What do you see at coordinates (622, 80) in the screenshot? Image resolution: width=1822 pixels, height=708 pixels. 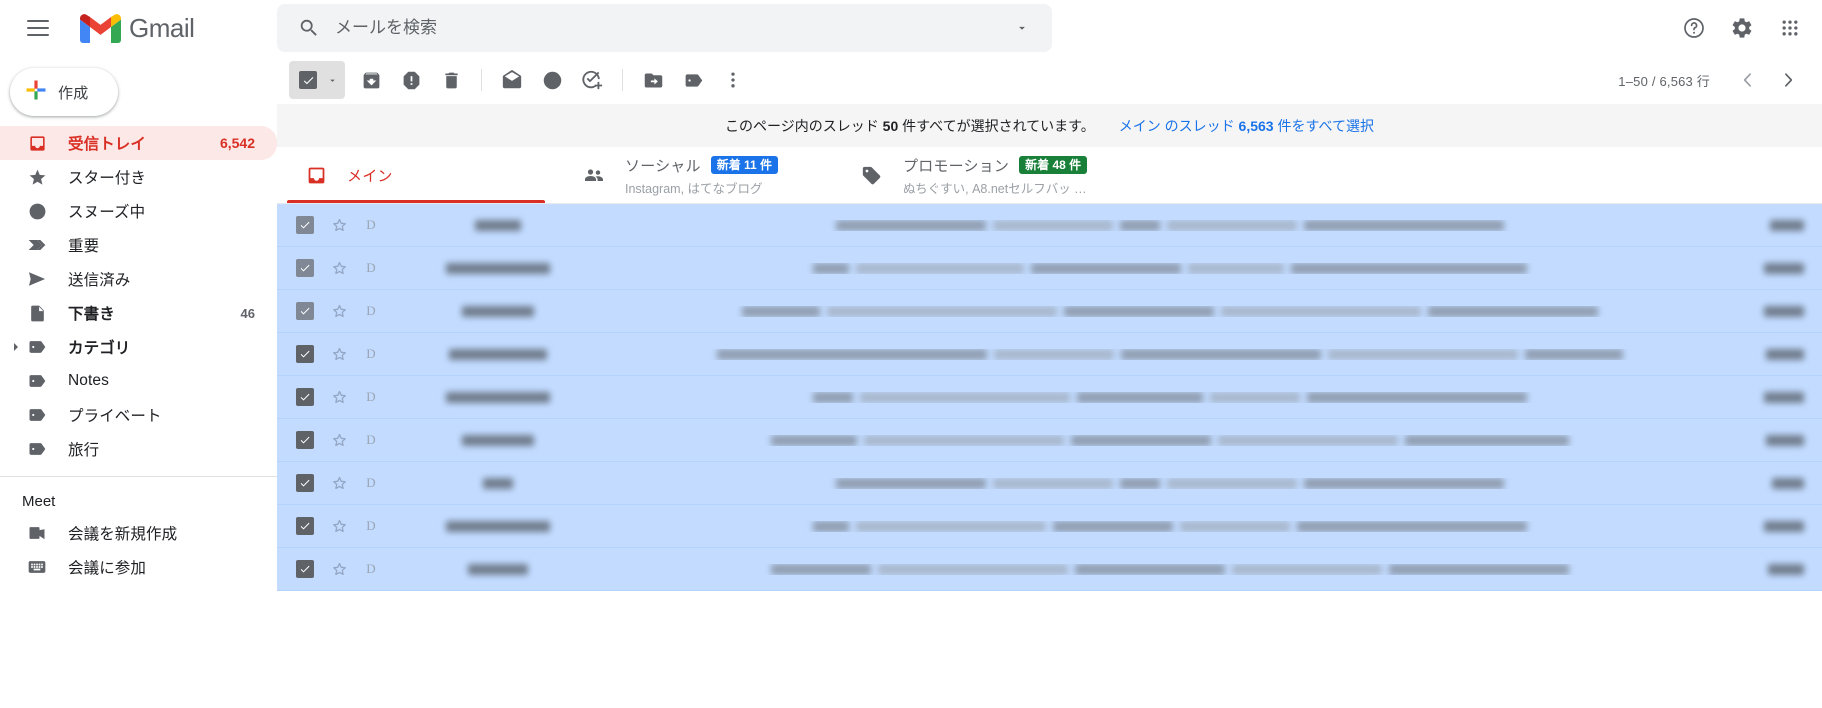 I see `toolbar-separator` at bounding box center [622, 80].